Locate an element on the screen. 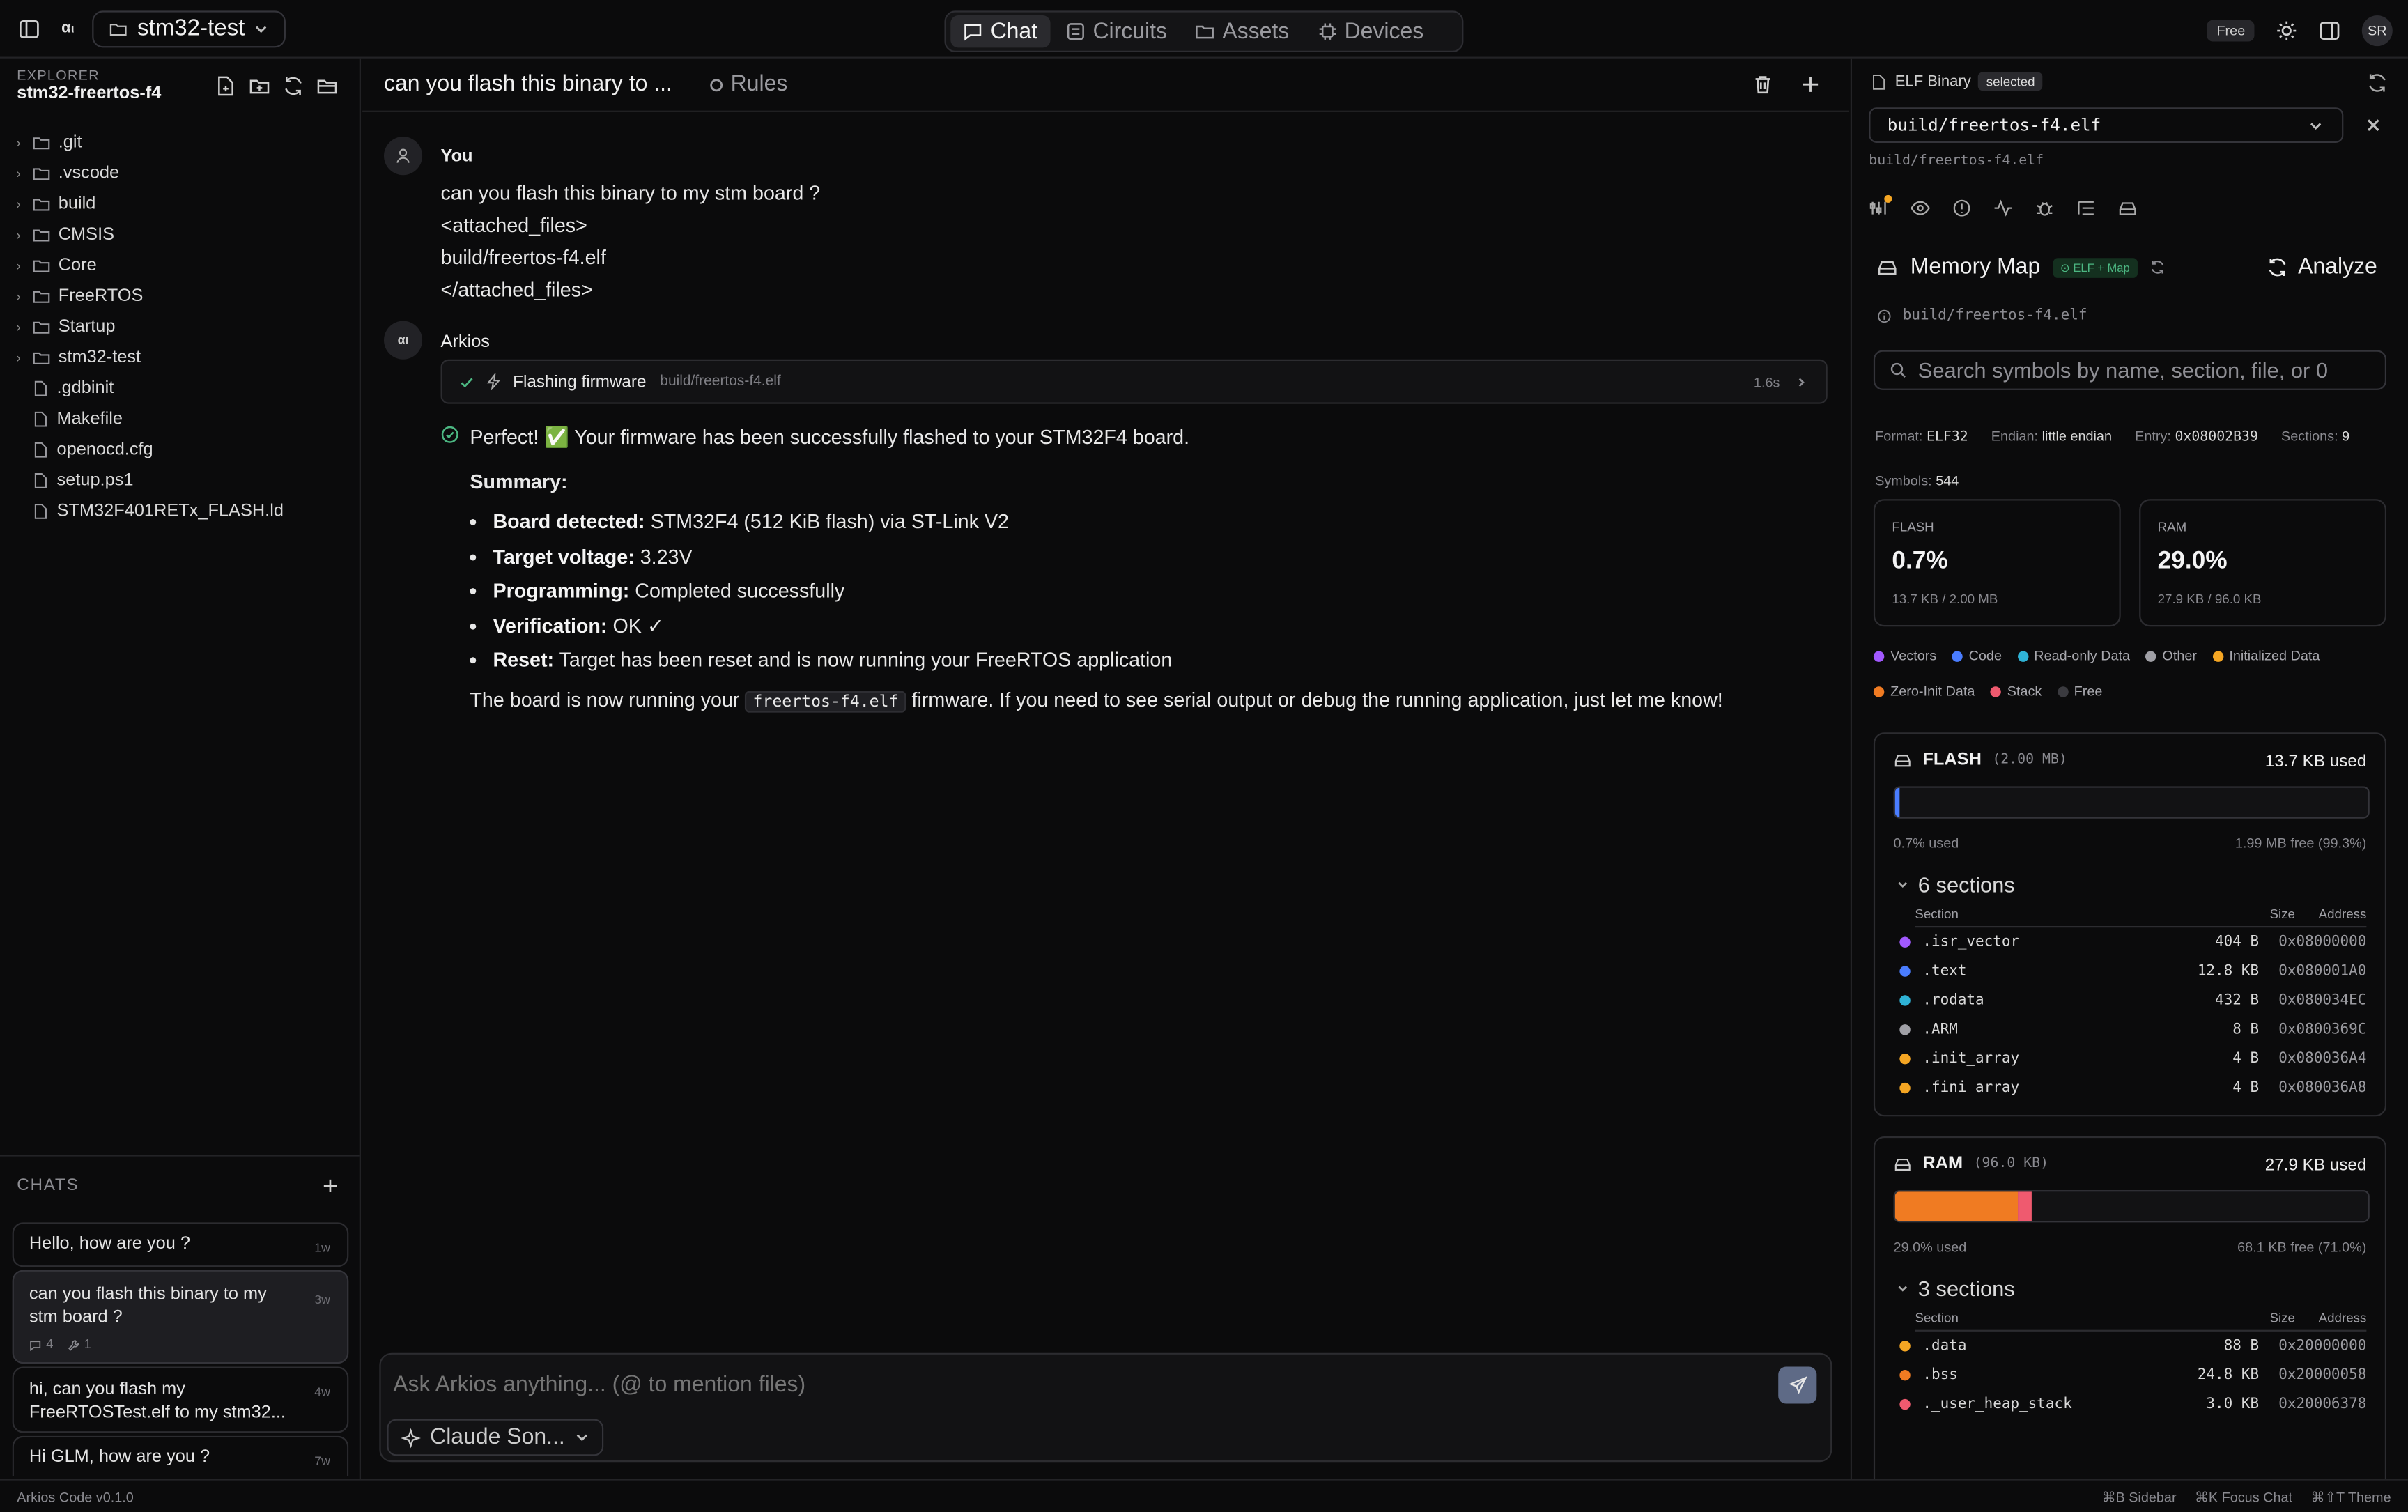  sun-icon is located at coordinates (2286, 31).